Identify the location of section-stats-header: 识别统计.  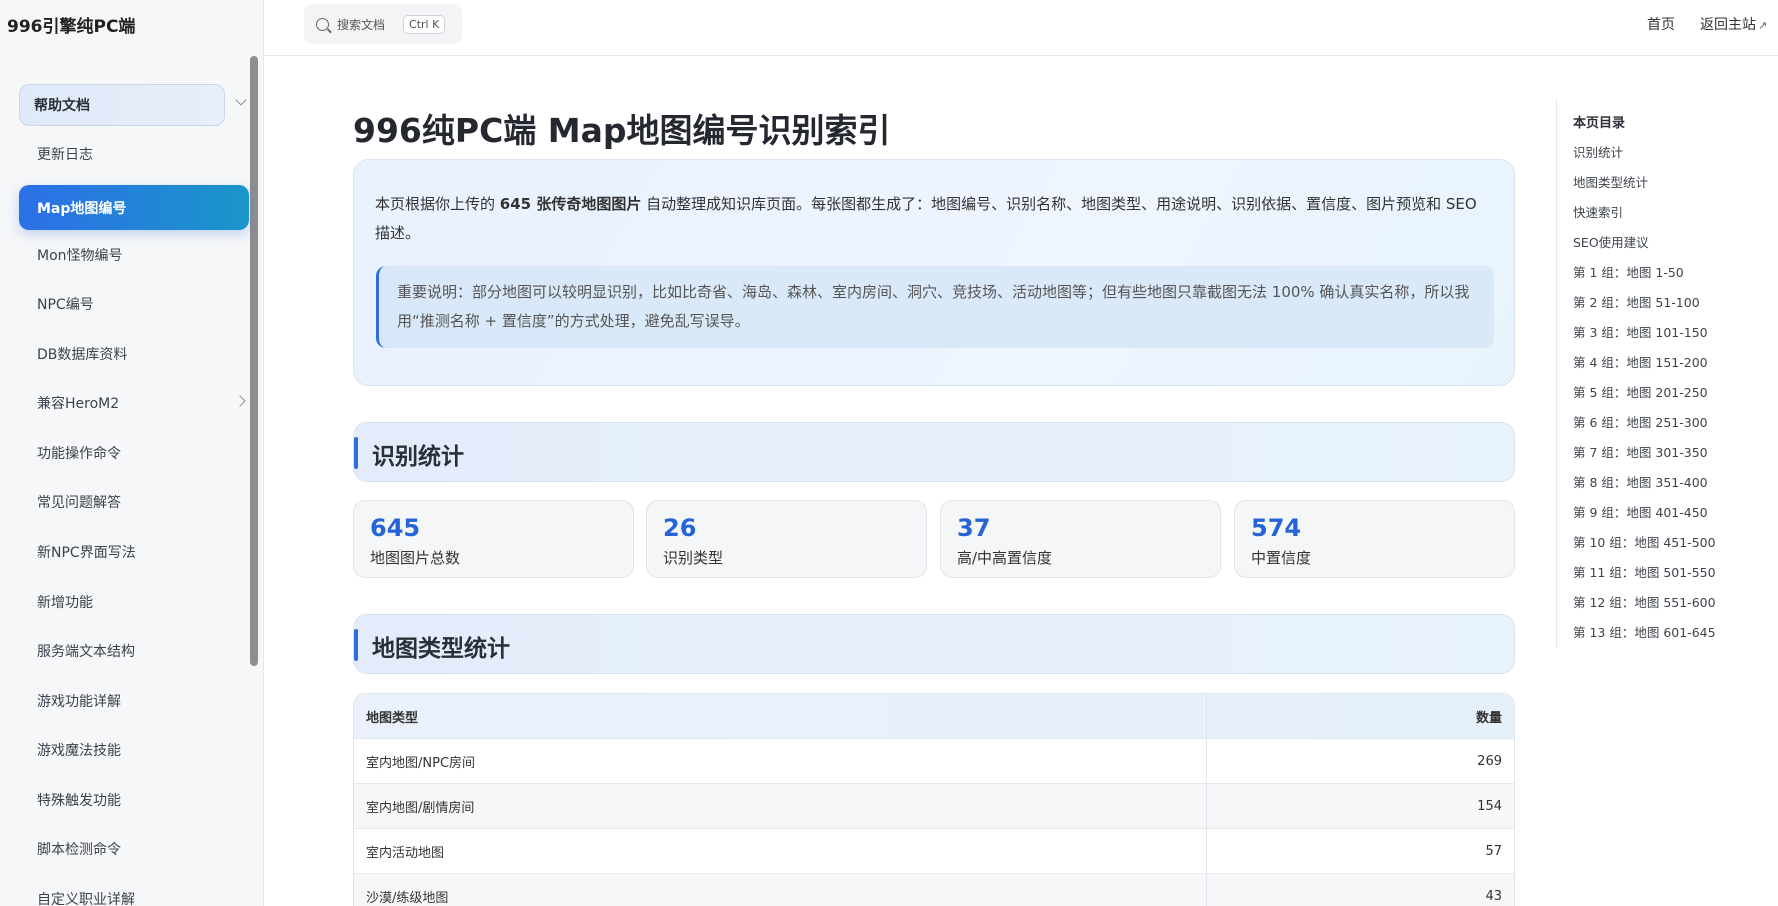
(934, 452).